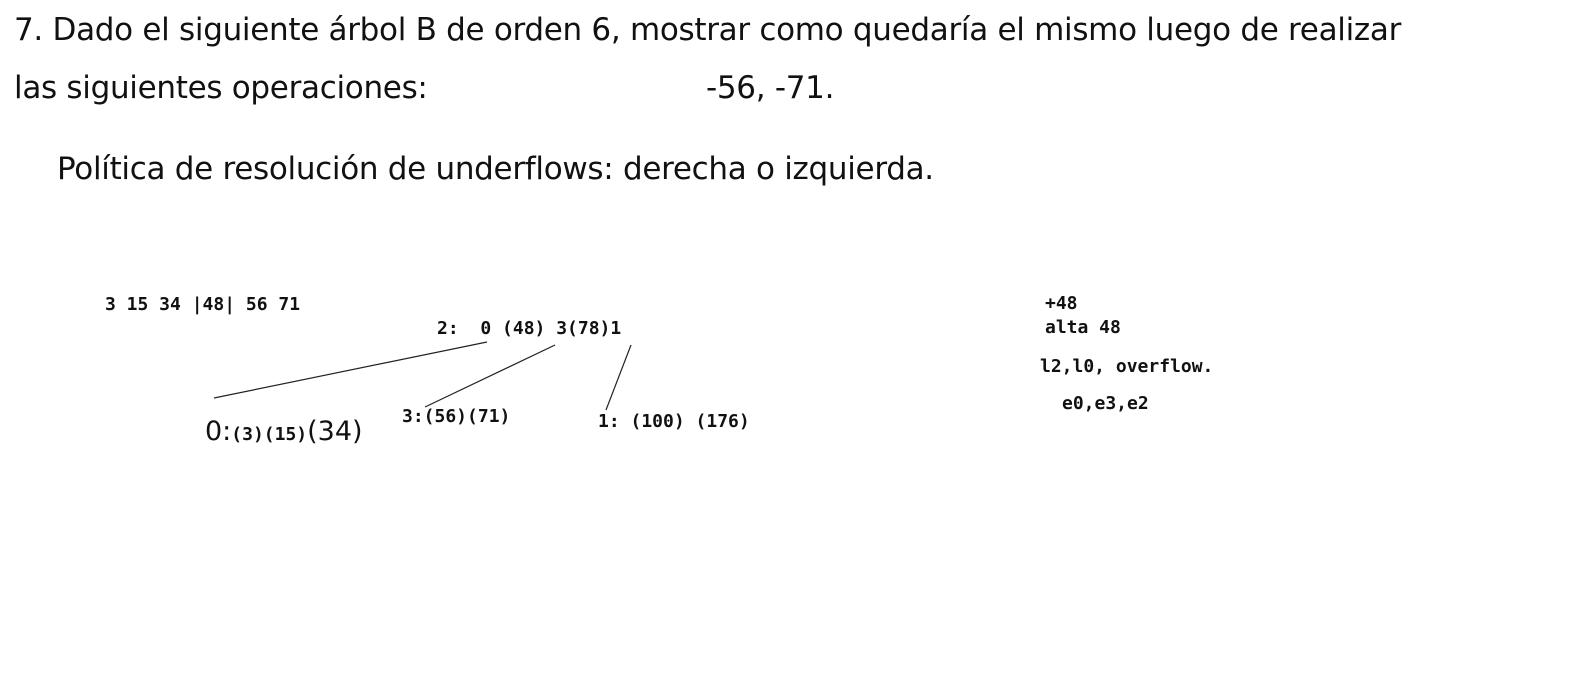 This screenshot has width=1595, height=676. Describe the element at coordinates (674, 421) in the screenshot. I see `leaf-node-1: 1: (100) (176)` at that location.